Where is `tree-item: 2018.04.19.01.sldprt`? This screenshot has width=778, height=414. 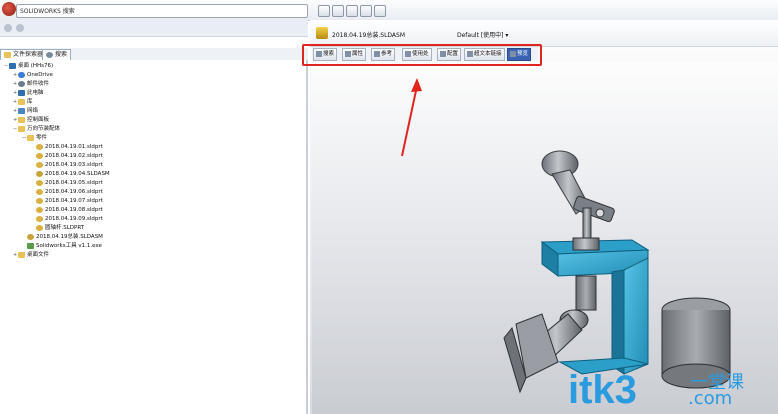
tree-item: 2018.04.19.01.sldprt is located at coordinates (67, 147).